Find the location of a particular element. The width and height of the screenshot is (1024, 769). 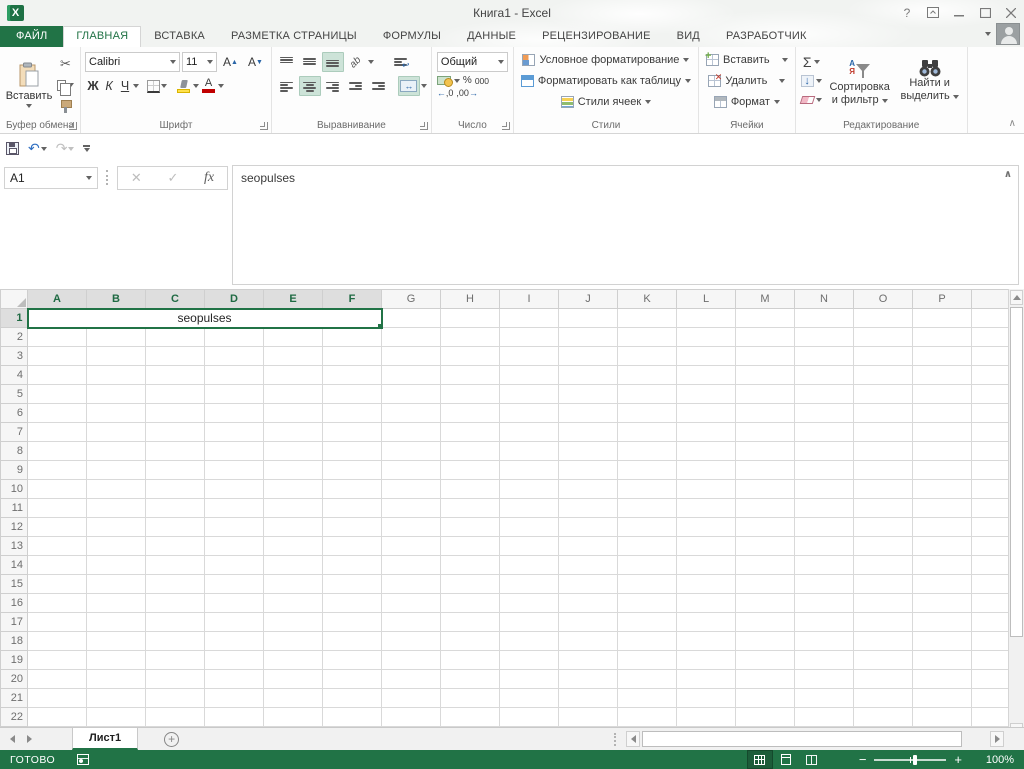

cell-H12 is located at coordinates (470, 527).